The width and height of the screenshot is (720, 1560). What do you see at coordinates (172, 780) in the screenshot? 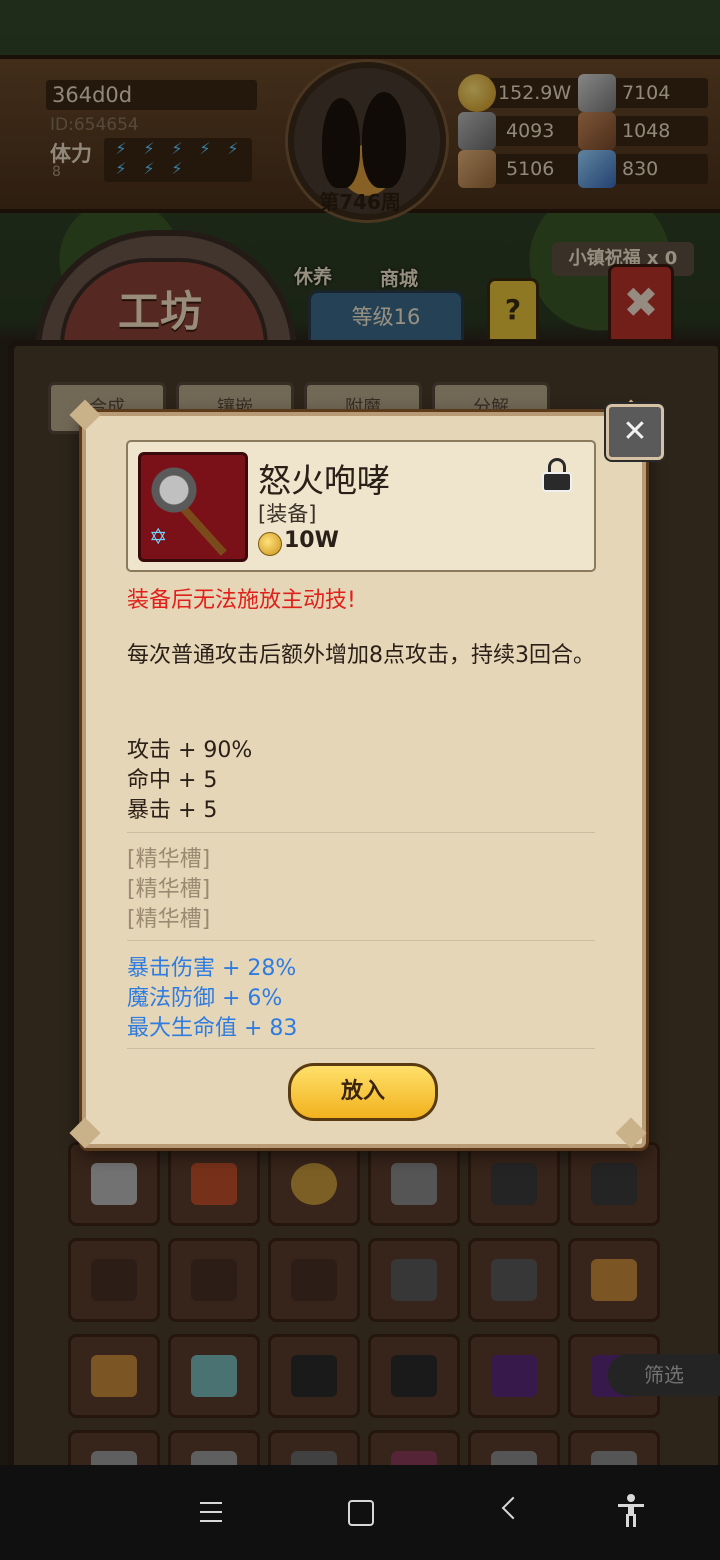
I see `item-stat: 命中 + 5` at bounding box center [172, 780].